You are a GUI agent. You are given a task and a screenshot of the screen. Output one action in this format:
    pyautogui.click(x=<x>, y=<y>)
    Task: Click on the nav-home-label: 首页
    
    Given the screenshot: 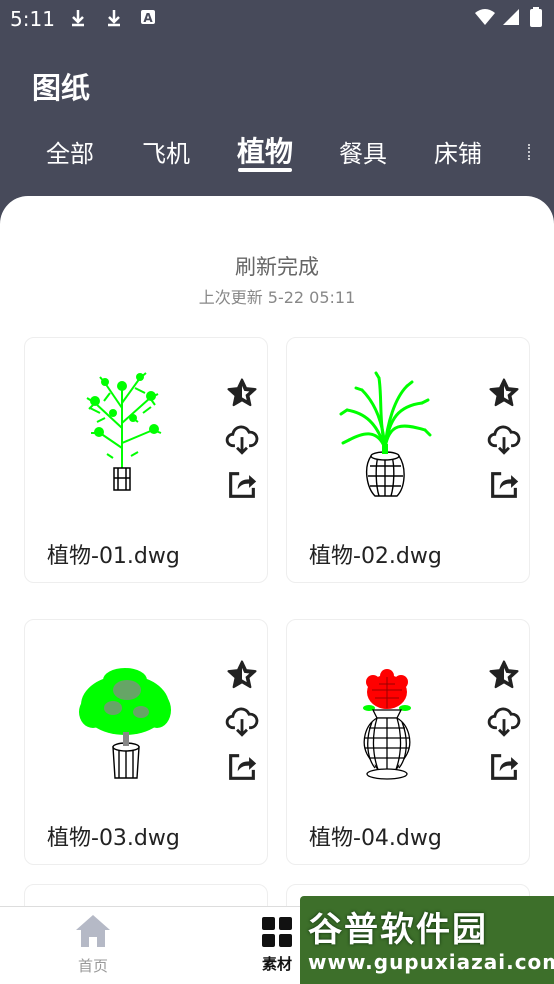 What is the action you would take?
    pyautogui.click(x=92, y=966)
    